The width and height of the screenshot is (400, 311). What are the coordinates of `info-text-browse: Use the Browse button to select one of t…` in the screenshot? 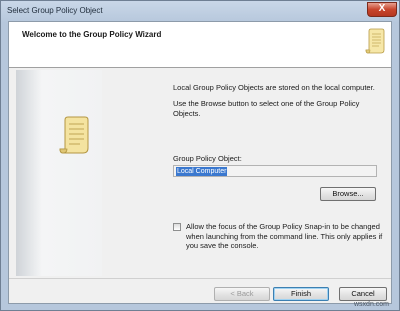 It's located at (266, 108).